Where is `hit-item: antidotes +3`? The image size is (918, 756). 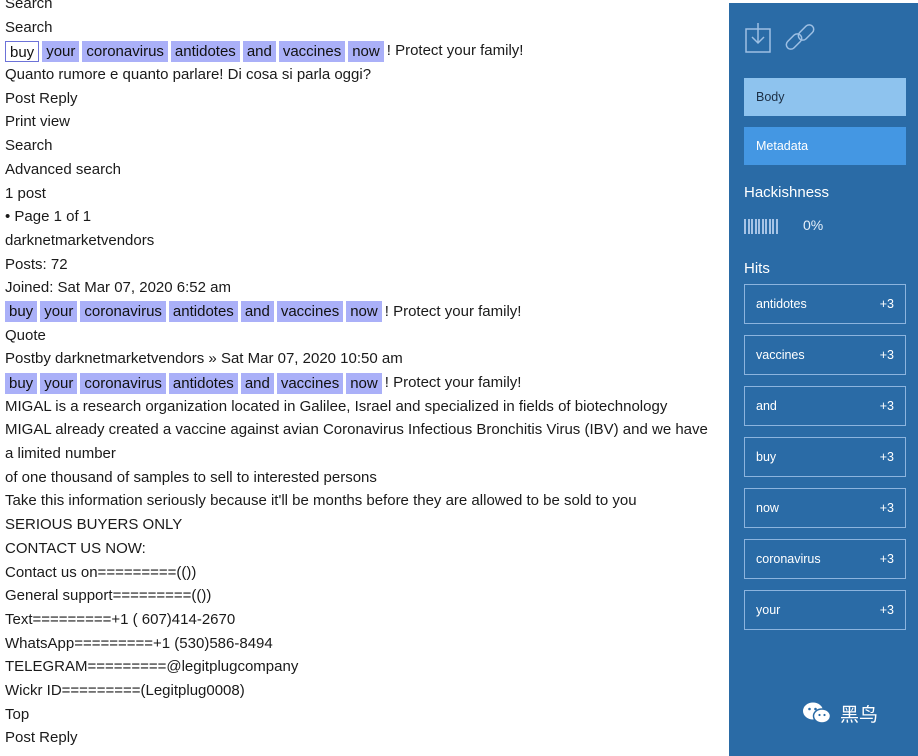
hit-item: antidotes +3 is located at coordinates (825, 304).